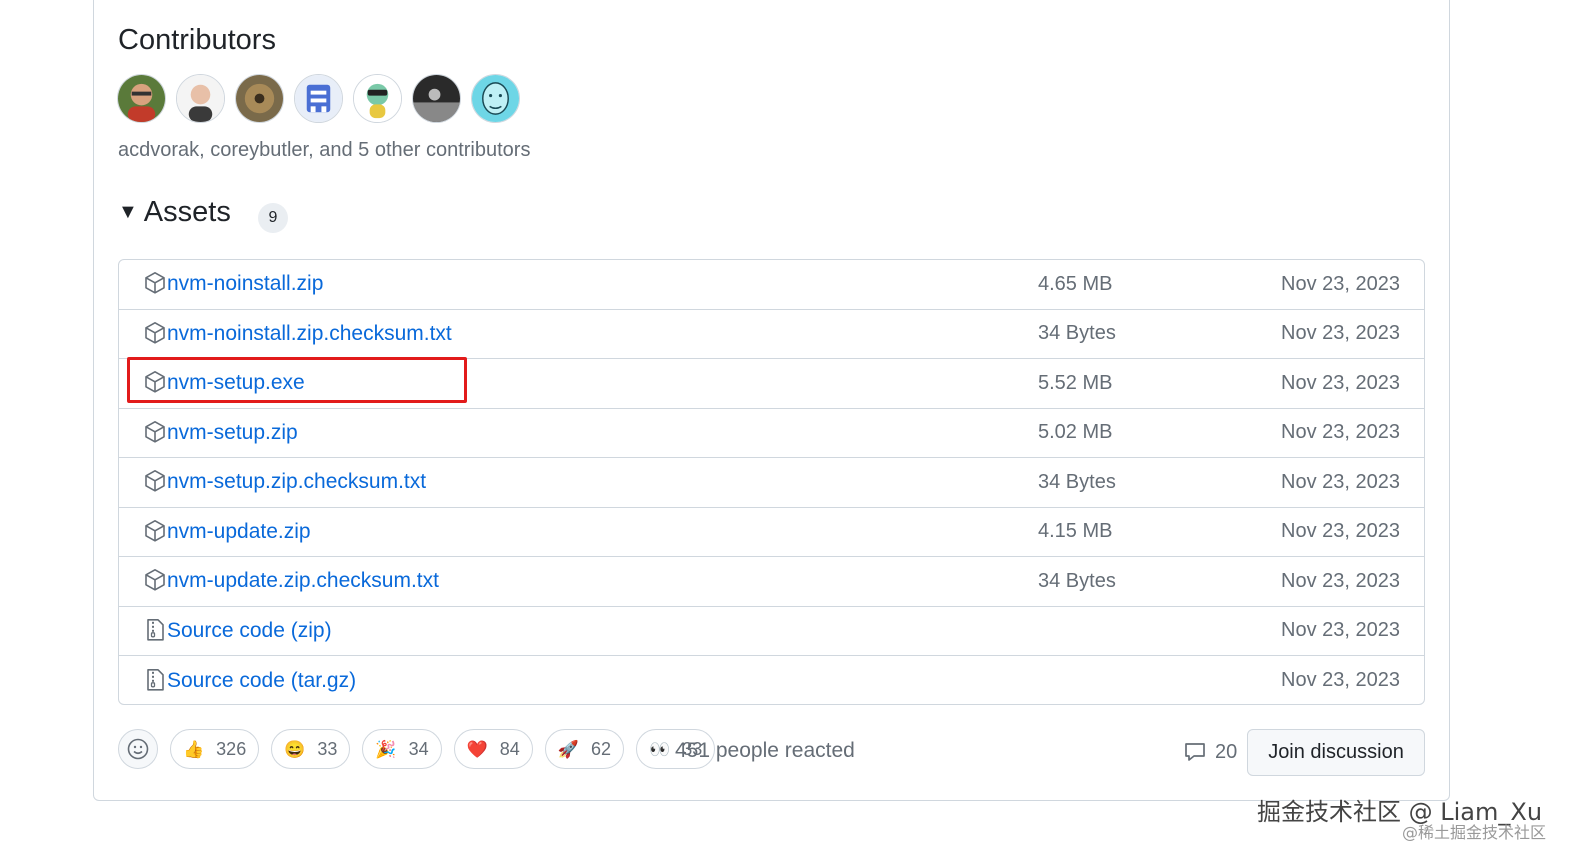 The width and height of the screenshot is (1581, 853). What do you see at coordinates (141, 98) in the screenshot?
I see `avatar-acdvorak` at bounding box center [141, 98].